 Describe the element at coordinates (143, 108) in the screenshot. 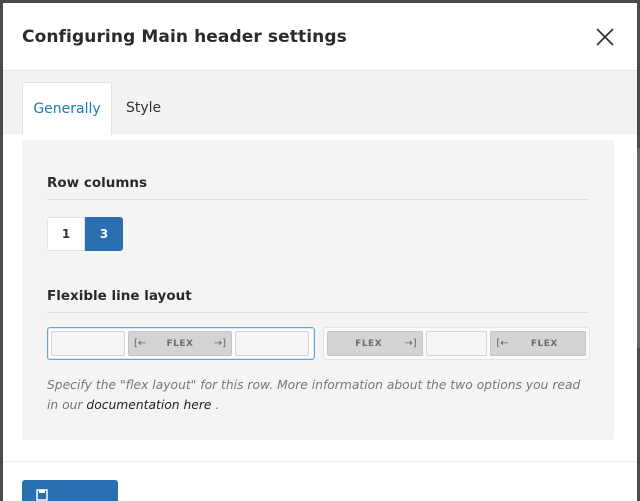

I see `tab-style: Style` at that location.